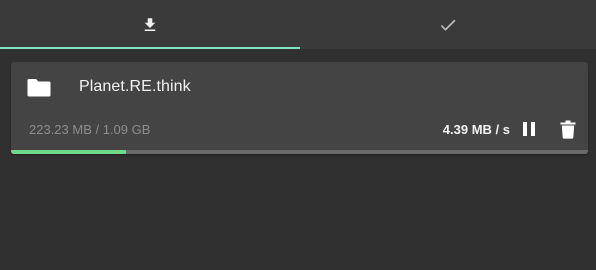  What do you see at coordinates (476, 129) in the screenshot?
I see `download-speed: 4.39 MB / s` at bounding box center [476, 129].